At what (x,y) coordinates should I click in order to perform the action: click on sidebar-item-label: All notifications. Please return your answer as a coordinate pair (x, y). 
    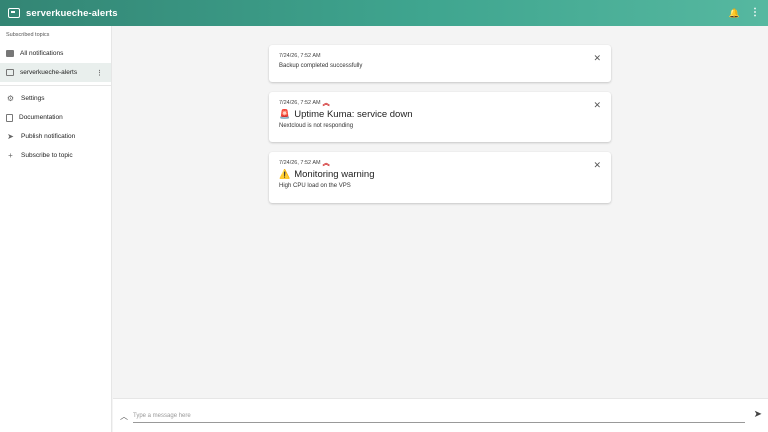
    Looking at the image, I should click on (42, 53).